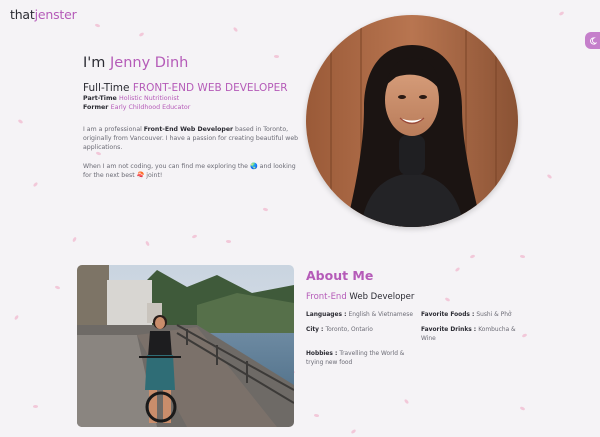 The image size is (600, 437). What do you see at coordinates (380, 315) in the screenshot?
I see `fact-value: English & Vietnamese` at bounding box center [380, 315].